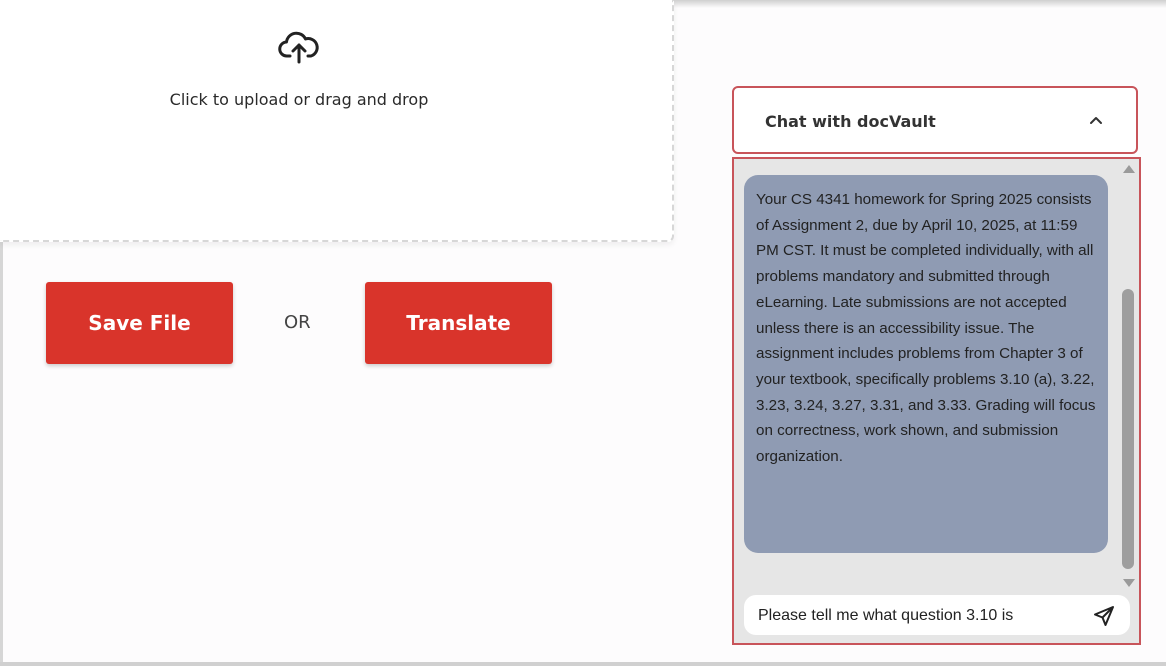 The image size is (1166, 666). I want to click on chat-scrollbar, so click(1128, 376).